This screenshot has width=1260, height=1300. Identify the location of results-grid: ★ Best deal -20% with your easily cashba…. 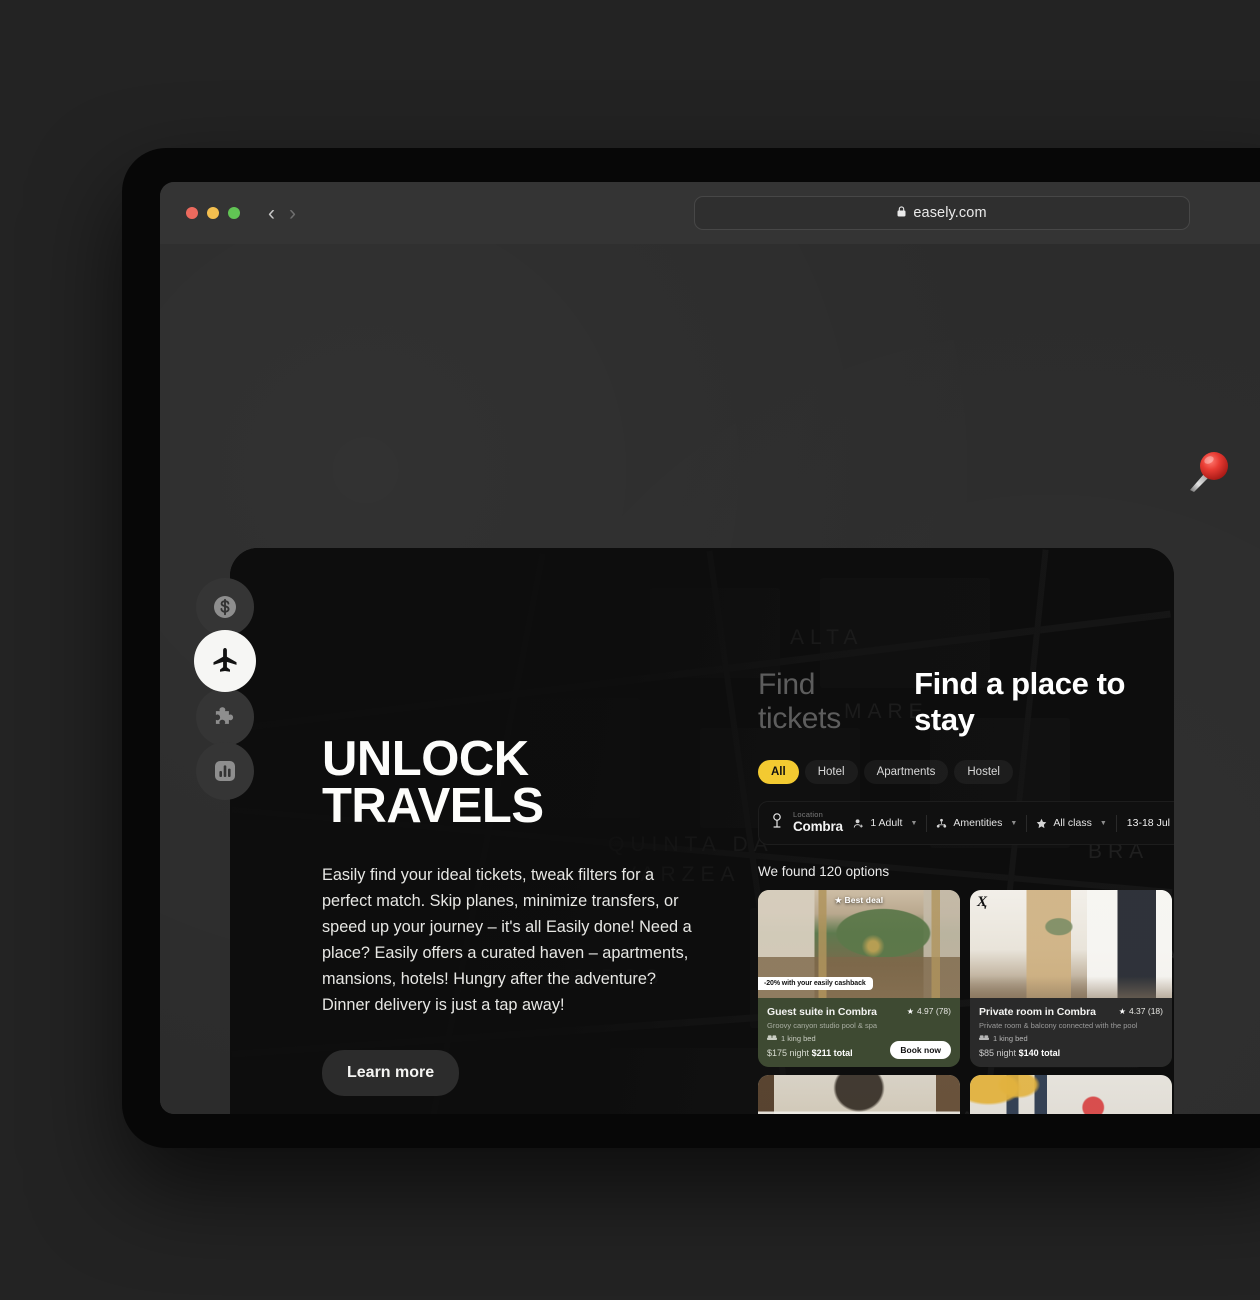
(966, 1002).